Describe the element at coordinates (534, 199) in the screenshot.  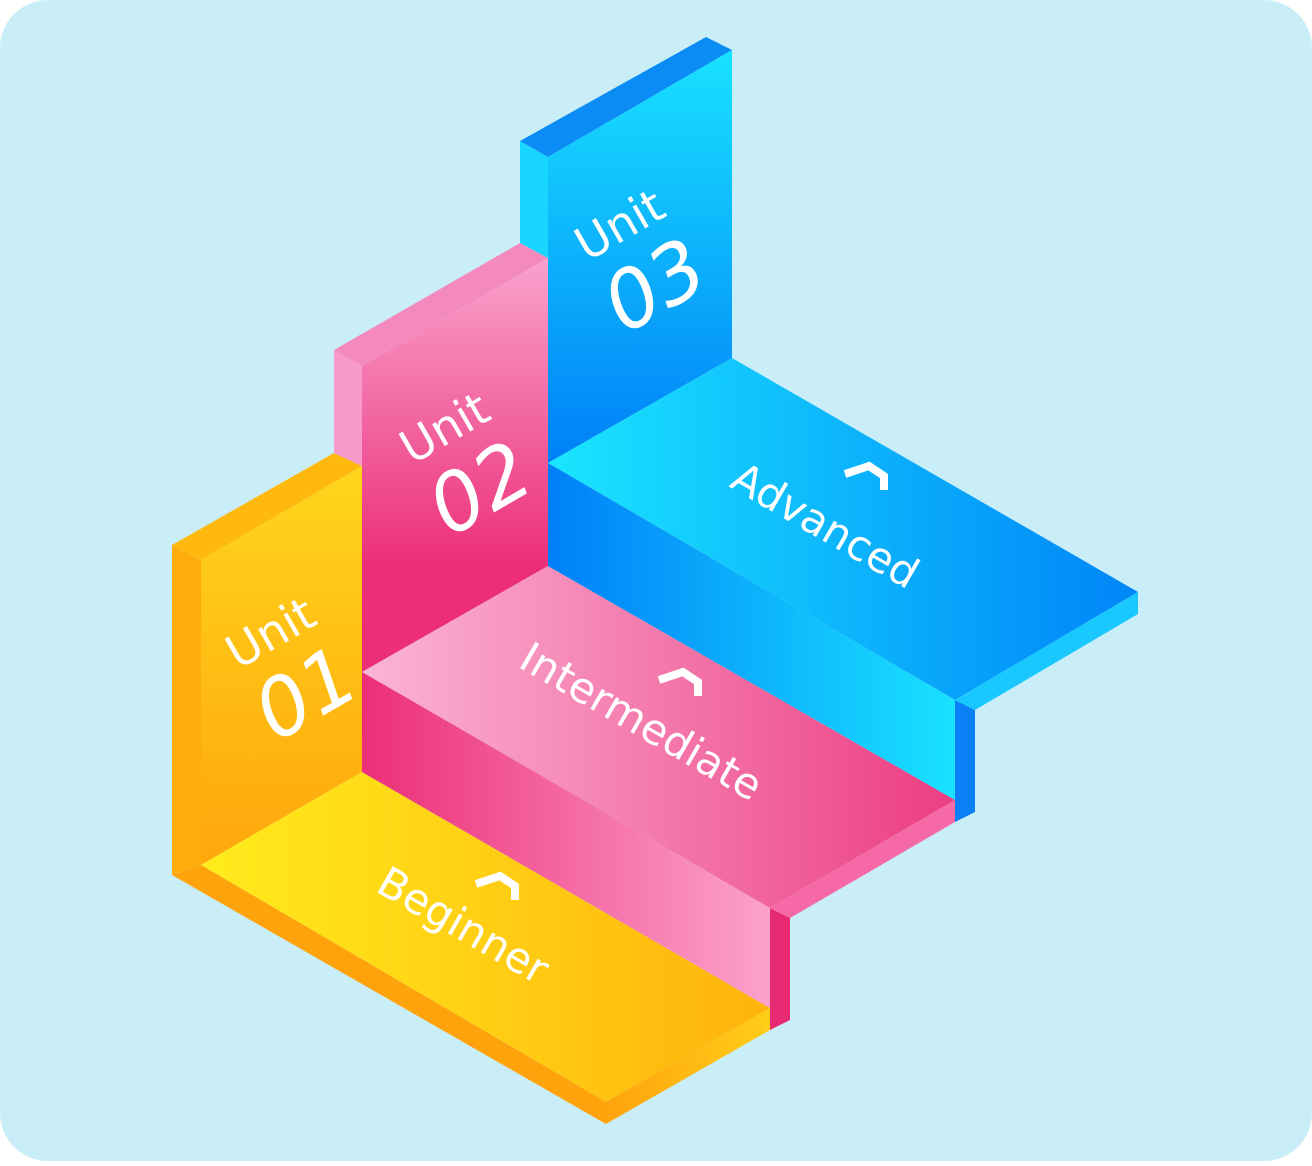
I see `blue-wall-edge` at that location.